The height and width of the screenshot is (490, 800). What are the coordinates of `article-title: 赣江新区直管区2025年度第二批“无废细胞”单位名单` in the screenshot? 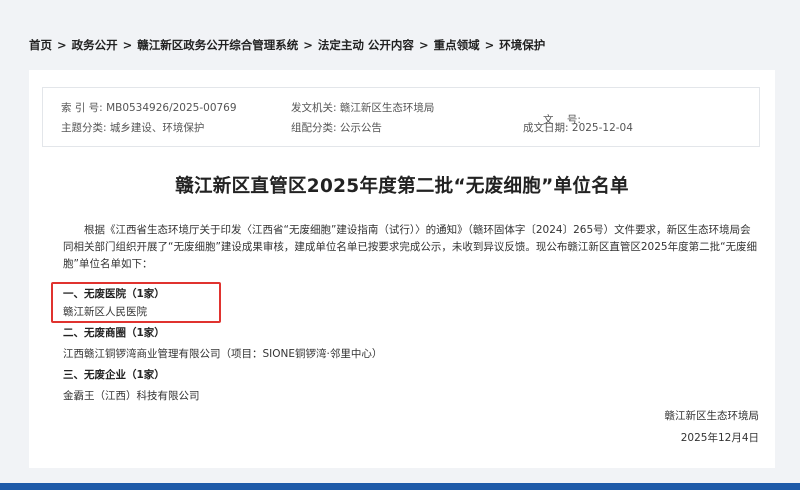 It's located at (402, 186).